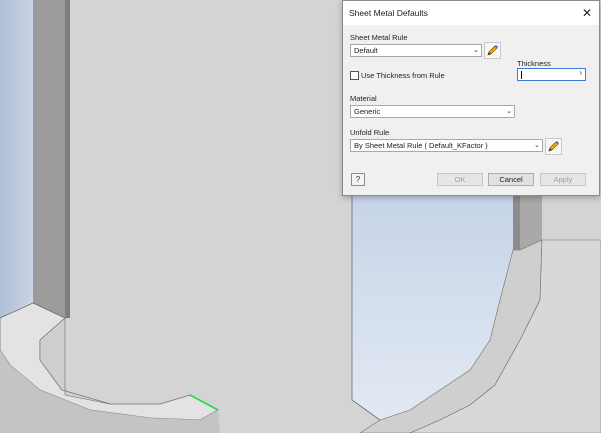 The width and height of the screenshot is (601, 433). Describe the element at coordinates (516, 223) in the screenshot. I see `right-wall-edge` at that location.